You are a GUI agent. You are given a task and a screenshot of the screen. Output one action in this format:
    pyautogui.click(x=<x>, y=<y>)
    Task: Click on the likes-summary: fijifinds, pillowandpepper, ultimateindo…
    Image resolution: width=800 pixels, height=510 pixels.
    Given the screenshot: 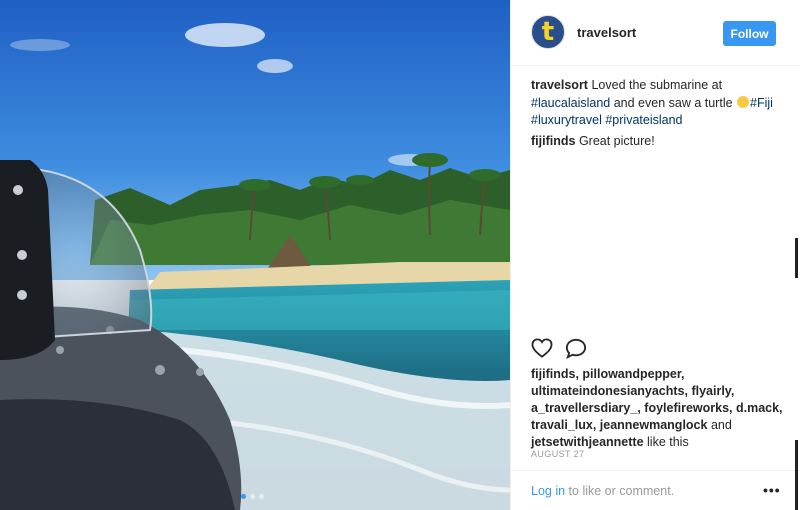 What is the action you would take?
    pyautogui.click(x=659, y=408)
    